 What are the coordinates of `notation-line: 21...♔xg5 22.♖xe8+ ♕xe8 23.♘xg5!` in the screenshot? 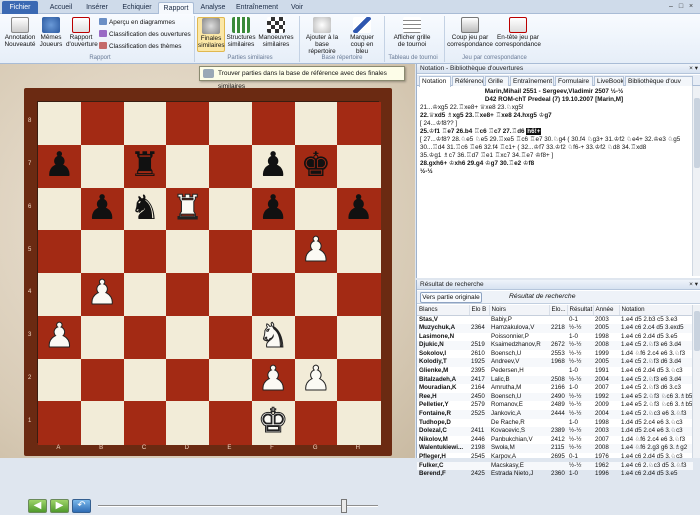 It's located at (554, 108).